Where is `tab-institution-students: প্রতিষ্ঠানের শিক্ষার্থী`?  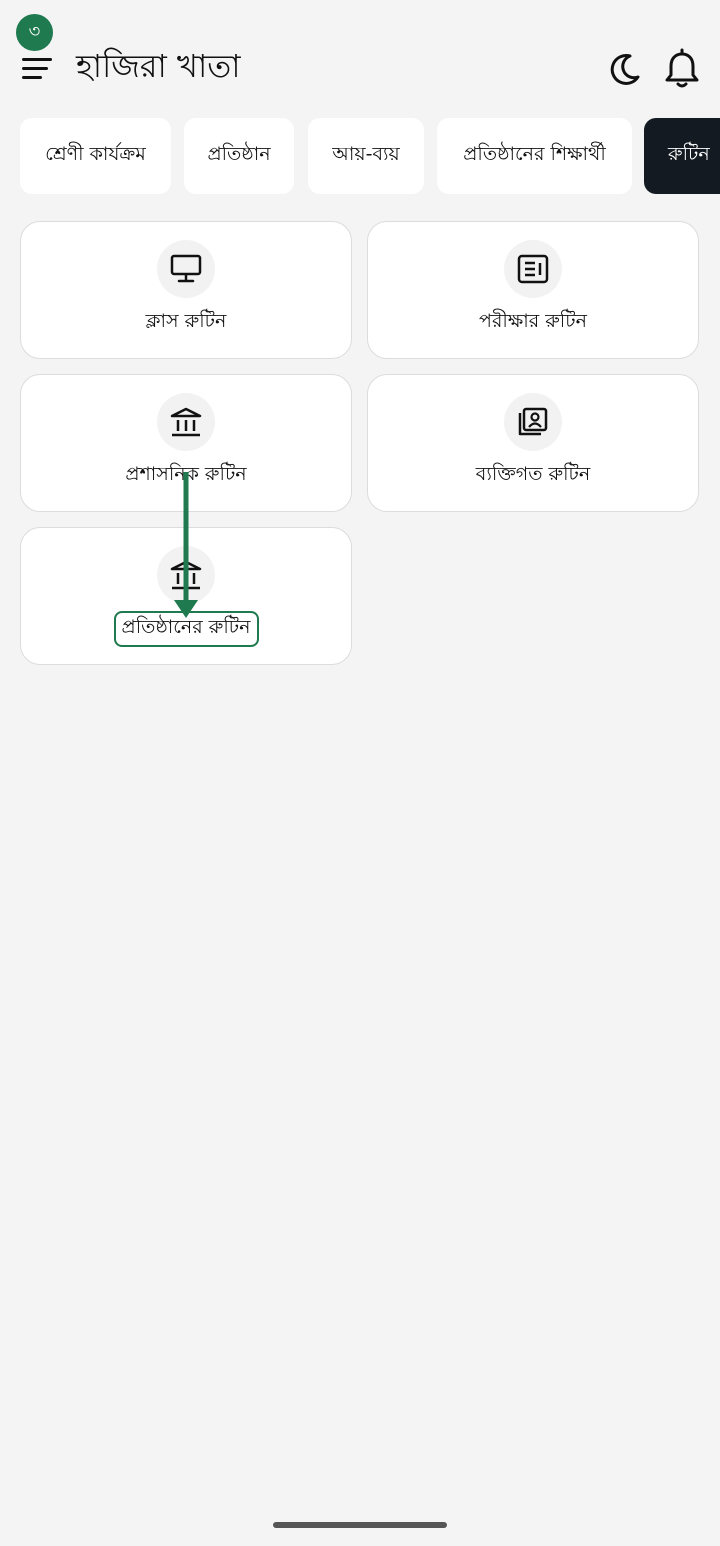
tab-institution-students: প্রতিষ্ঠানের শিক্ষার্থী is located at coordinates (534, 156).